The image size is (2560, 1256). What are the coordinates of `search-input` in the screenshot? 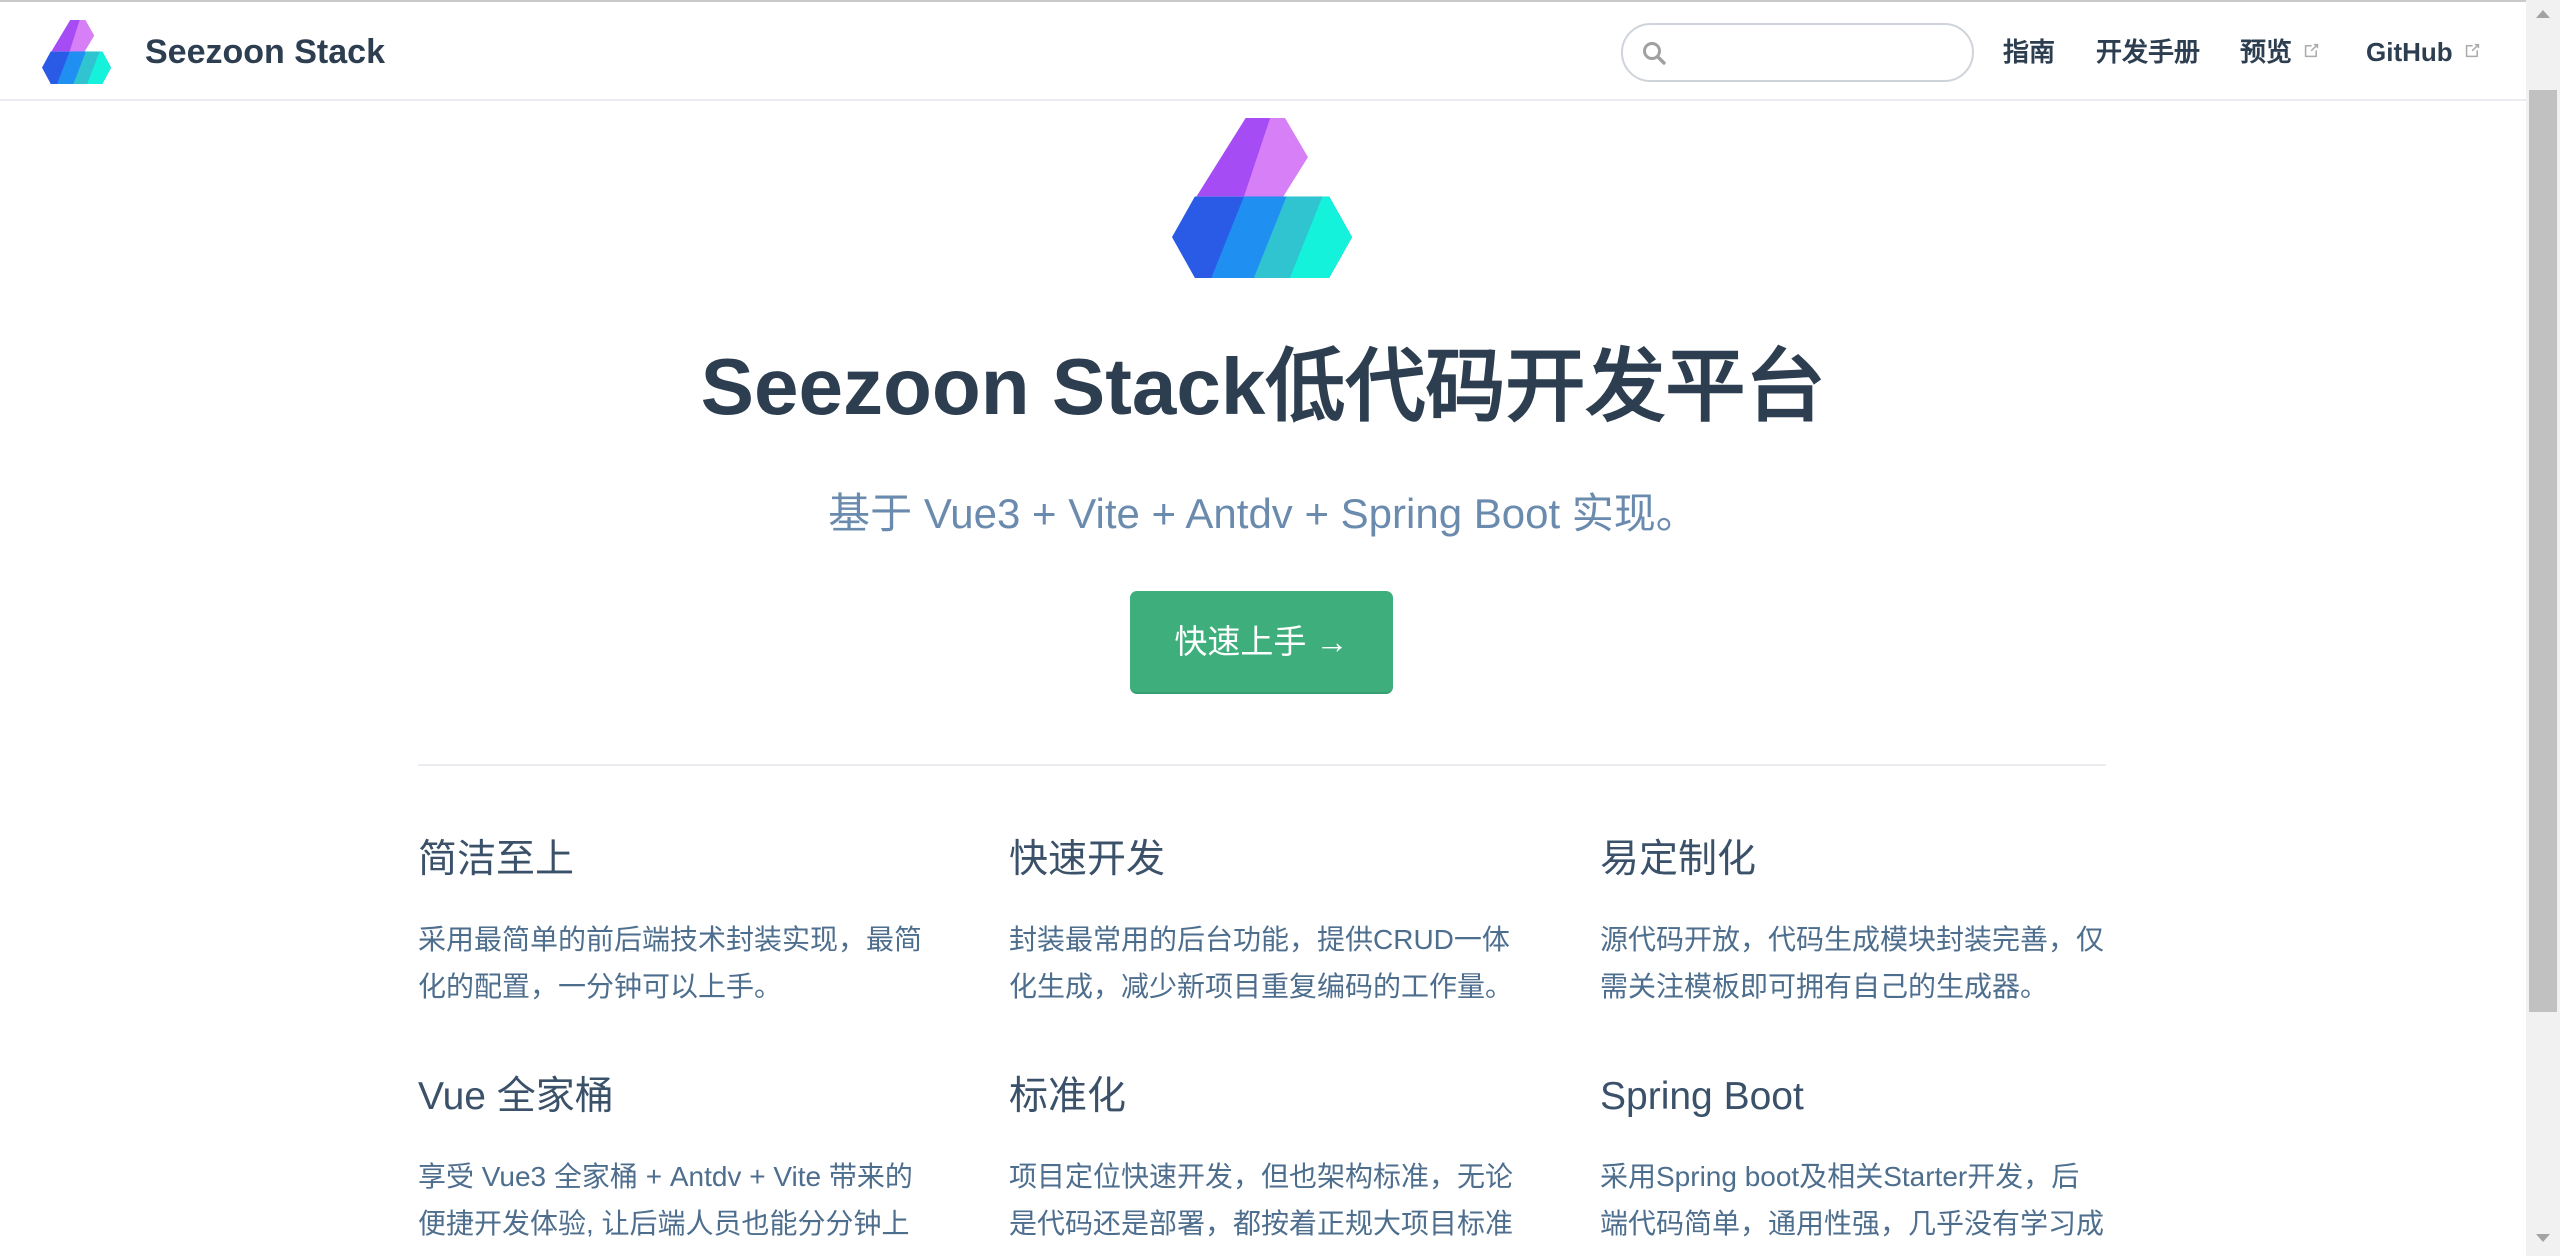 It's located at (1819, 52).